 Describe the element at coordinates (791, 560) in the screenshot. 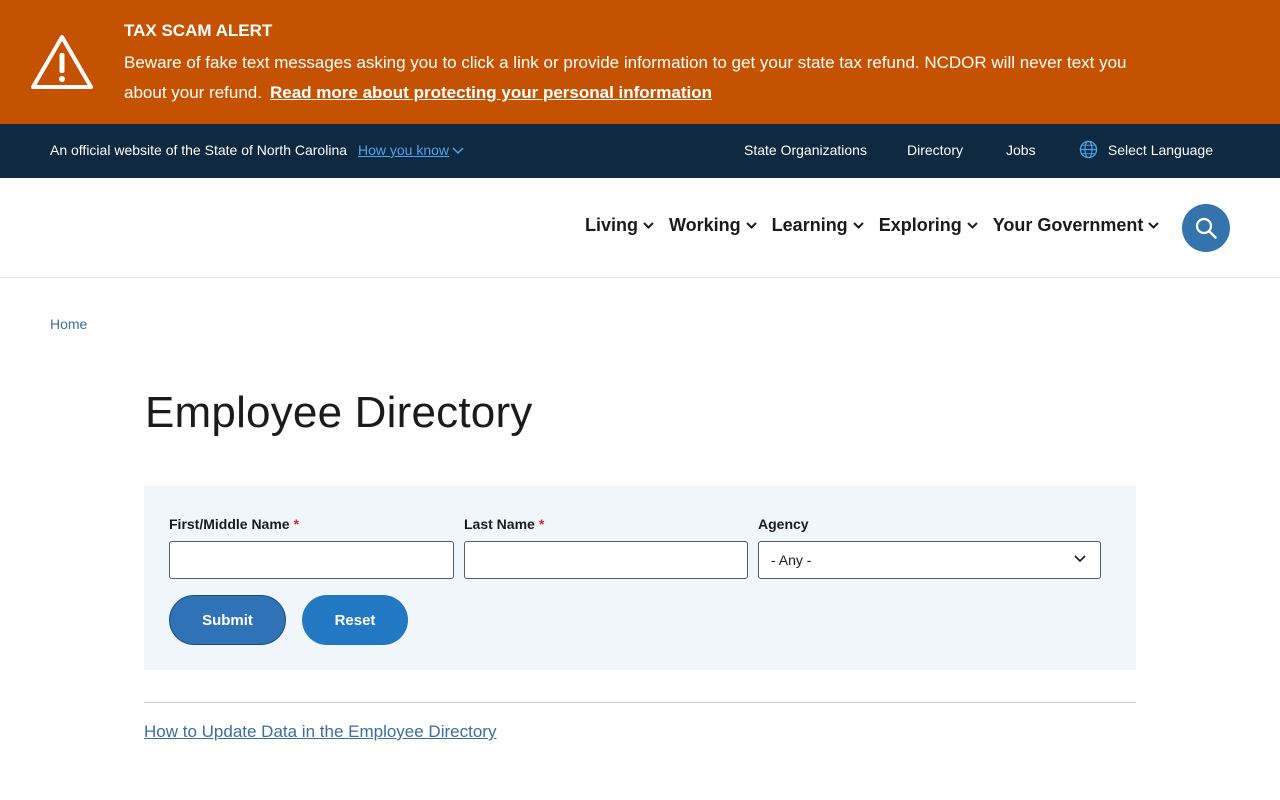

I see `agency-selected-value: - Any -` at that location.